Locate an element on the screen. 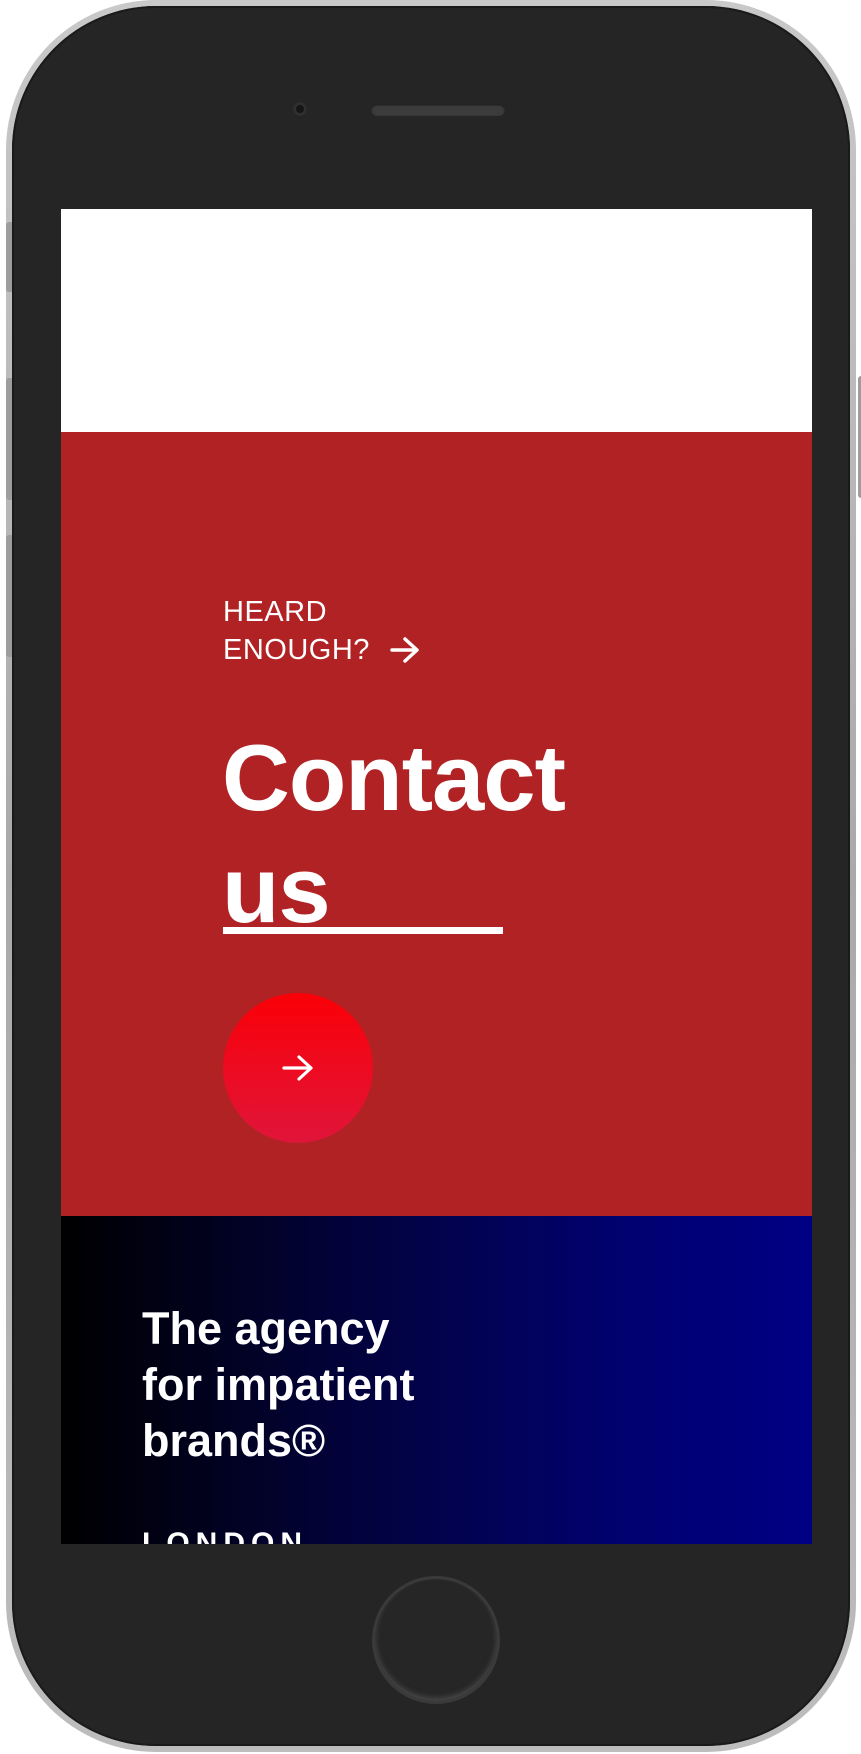 The image size is (861, 1754). tagline-line1: The agency is located at coordinates (266, 1328).